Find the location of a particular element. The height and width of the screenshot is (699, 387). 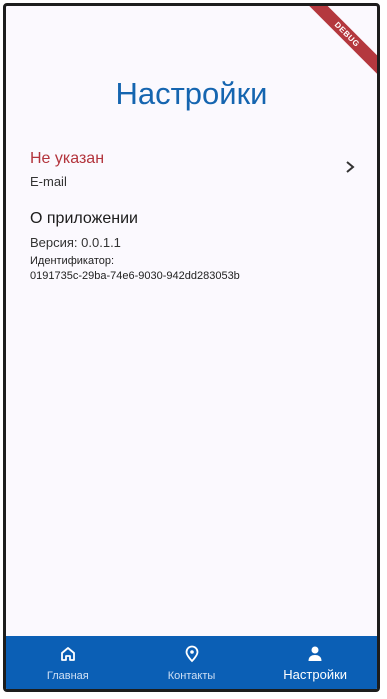

page-title: Настройки is located at coordinates (191, 93).